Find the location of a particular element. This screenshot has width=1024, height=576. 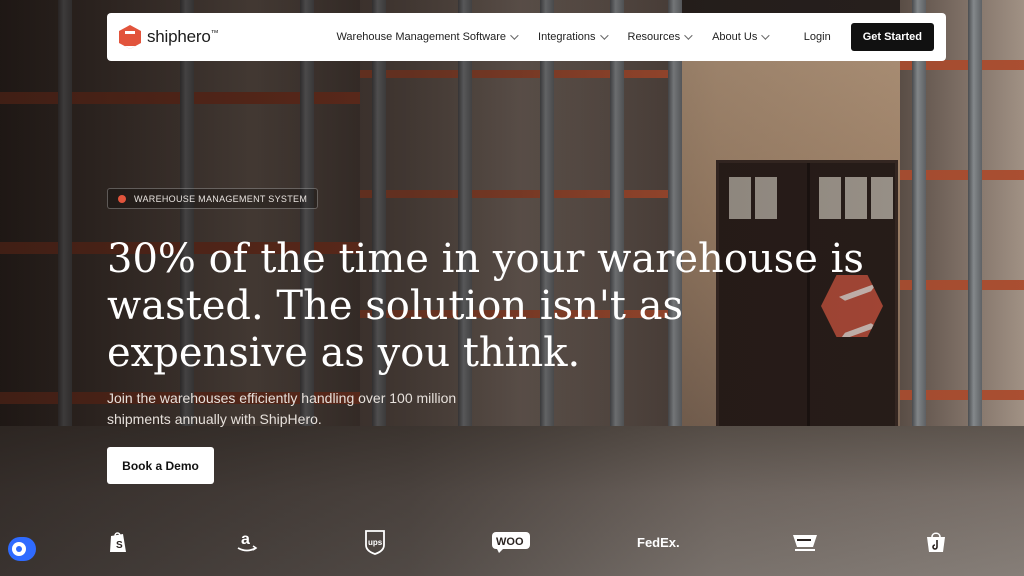

menu-warehouse-management-software: Warehouse Management Software is located at coordinates (427, 37).